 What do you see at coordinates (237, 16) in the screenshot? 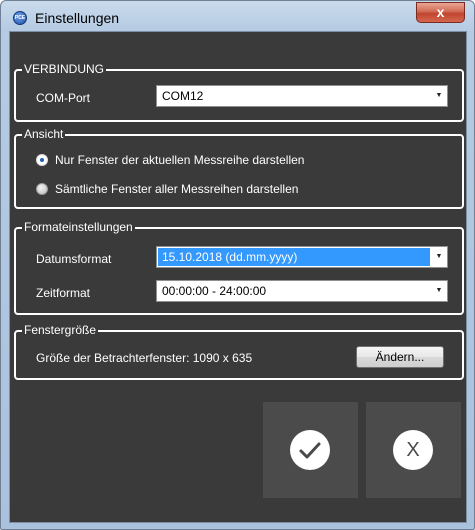
I see `title-bar: PCE Einstellungen x` at bounding box center [237, 16].